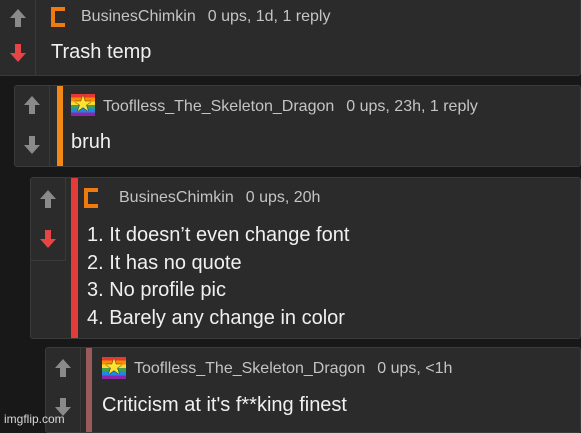 This screenshot has height=433, width=581. I want to click on comment-meta: BusinesChimkin 0 ups, 20h, so click(219, 198).